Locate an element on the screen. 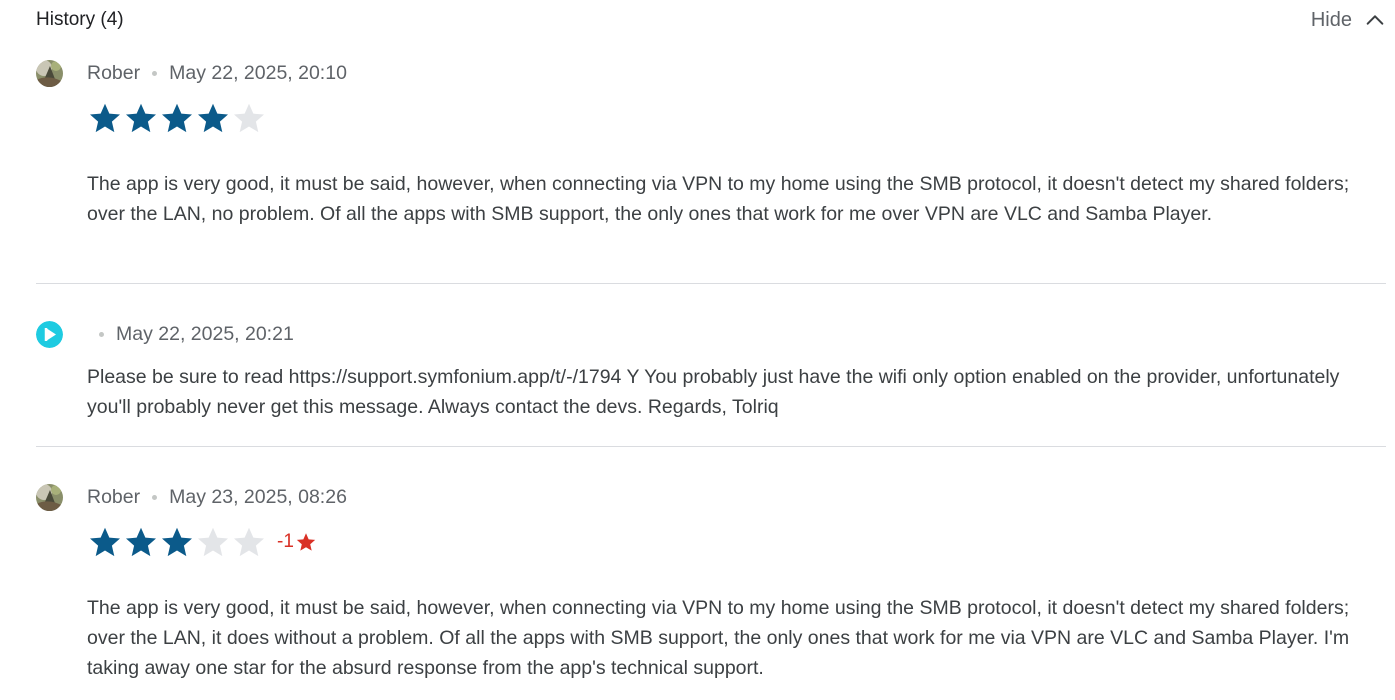 Image resolution: width=1395 pixels, height=700 pixels. rating-change-value: -1 is located at coordinates (285, 541).